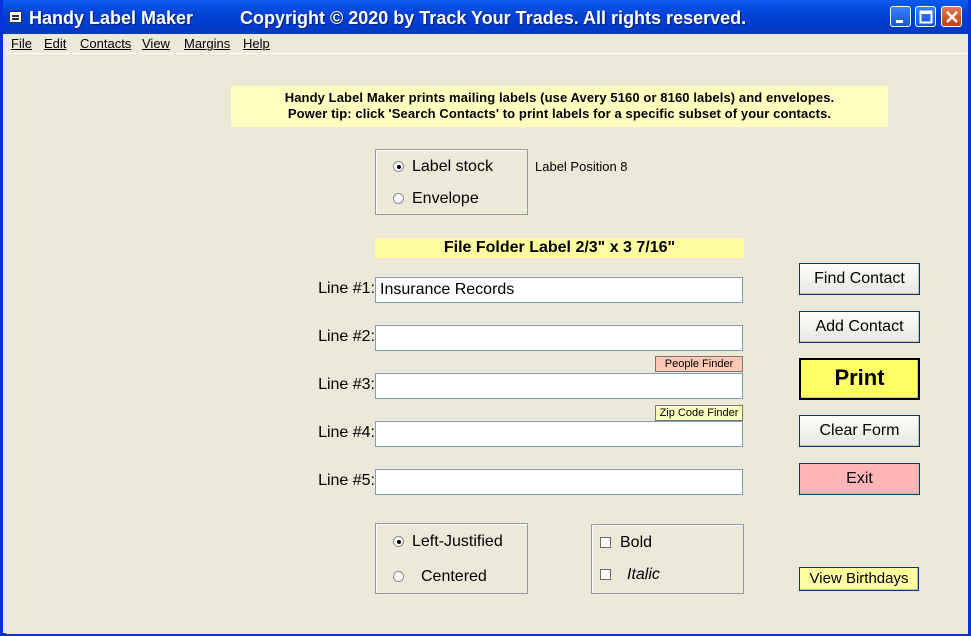  I want to click on line-1-input, so click(559, 290).